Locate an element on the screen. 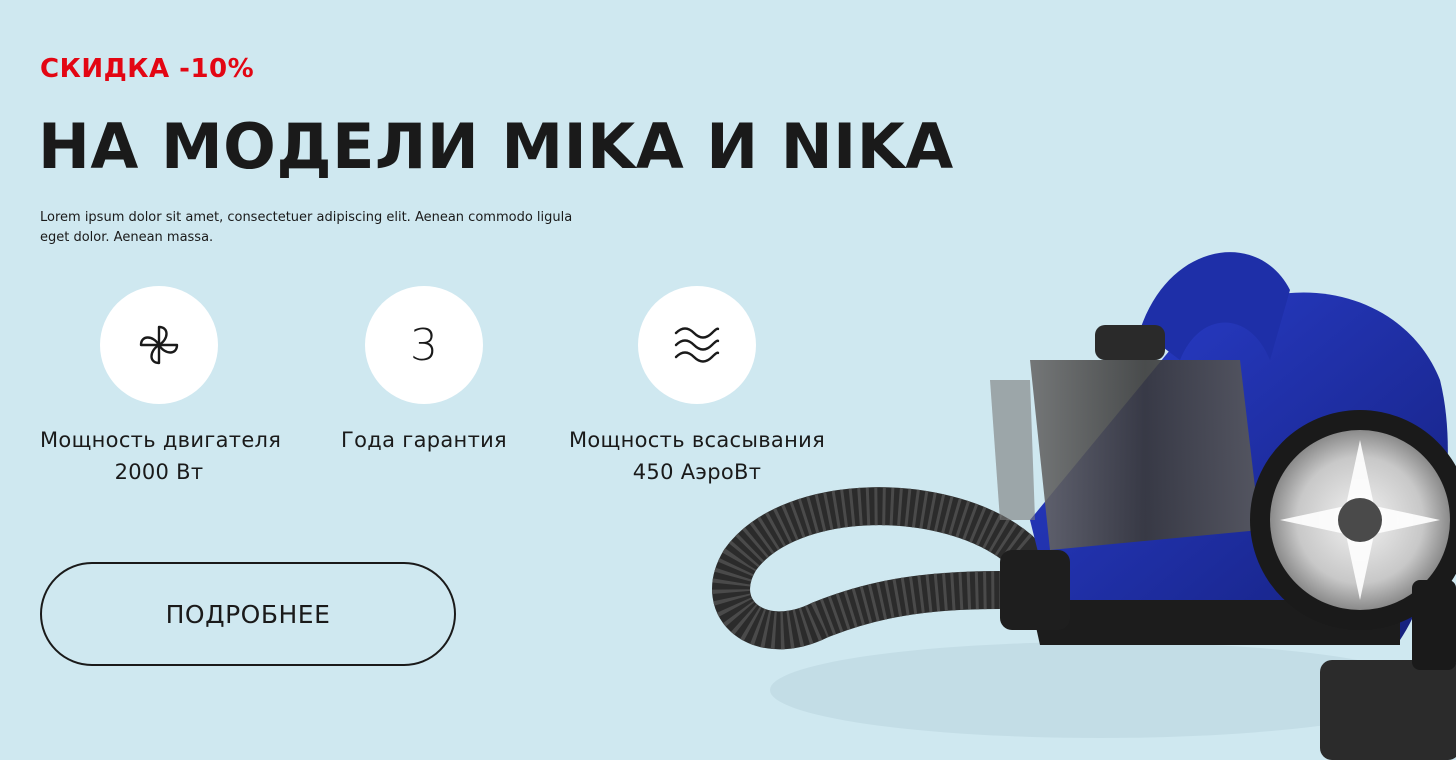 The height and width of the screenshot is (760, 1456). feature-value: 2000 Вт is located at coordinates (159, 472).